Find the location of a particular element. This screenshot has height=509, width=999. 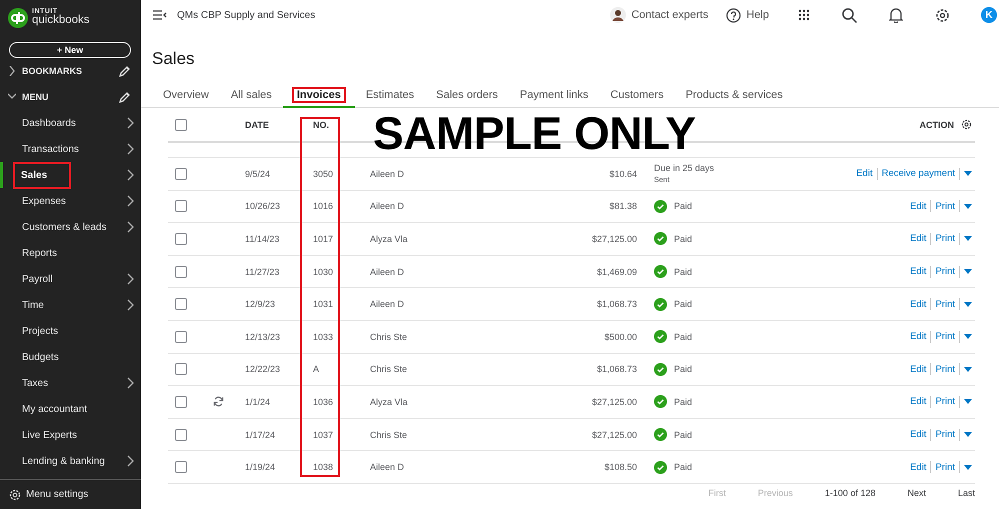

section-header: MENU is located at coordinates (70, 97).